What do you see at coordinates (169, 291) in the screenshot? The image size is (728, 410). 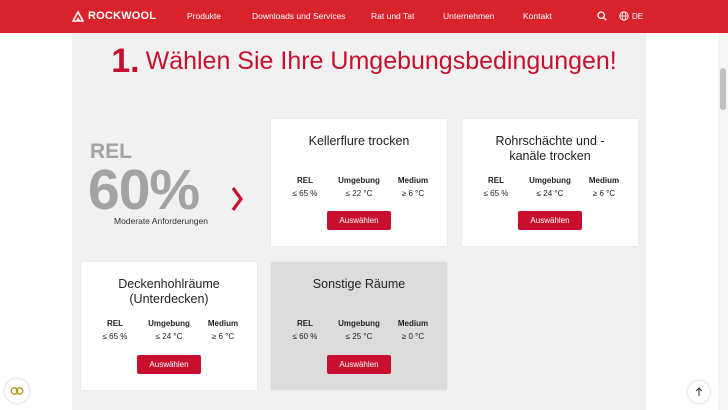 I see `card-title: Deckenhohlräume (Unterdecken)` at bounding box center [169, 291].